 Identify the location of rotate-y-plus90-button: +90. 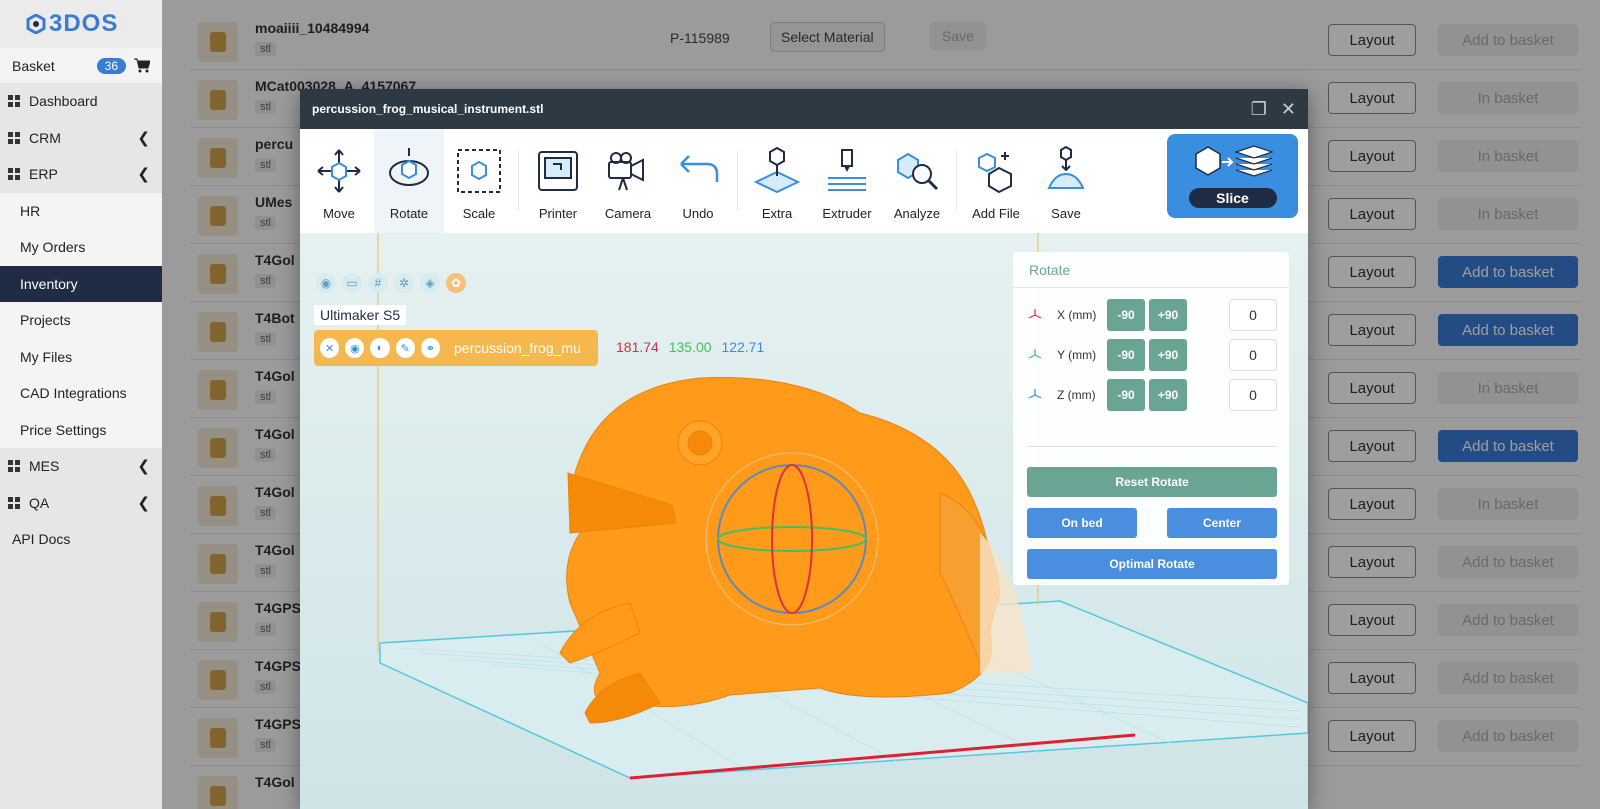
(1168, 355).